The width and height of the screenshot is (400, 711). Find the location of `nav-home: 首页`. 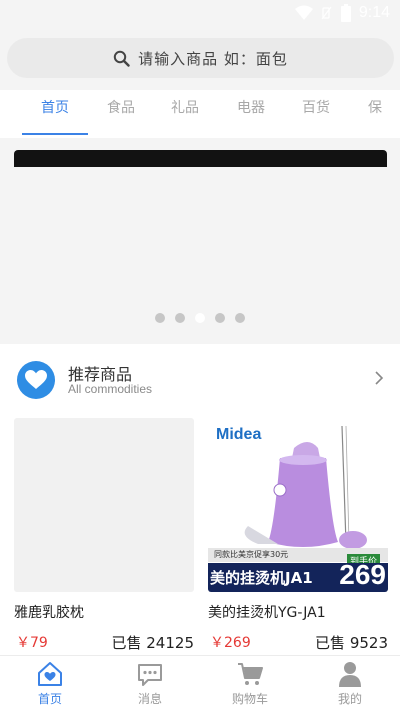

nav-home: 首页 is located at coordinates (50, 683).